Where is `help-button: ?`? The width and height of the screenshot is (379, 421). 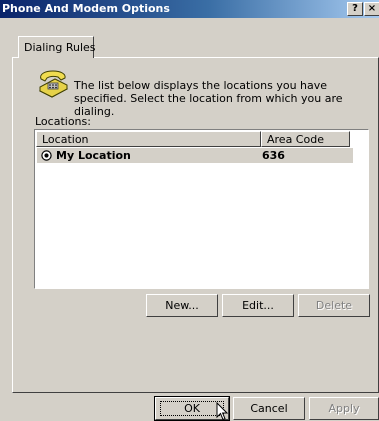 help-button: ? is located at coordinates (355, 9).